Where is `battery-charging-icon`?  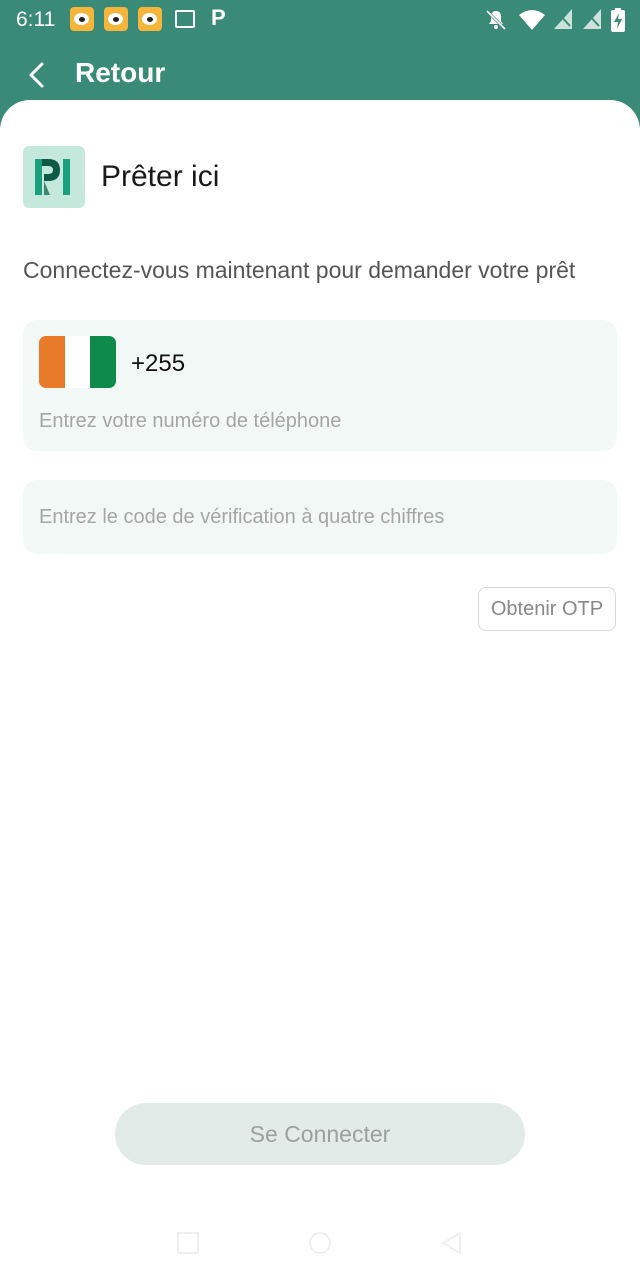 battery-charging-icon is located at coordinates (618, 20).